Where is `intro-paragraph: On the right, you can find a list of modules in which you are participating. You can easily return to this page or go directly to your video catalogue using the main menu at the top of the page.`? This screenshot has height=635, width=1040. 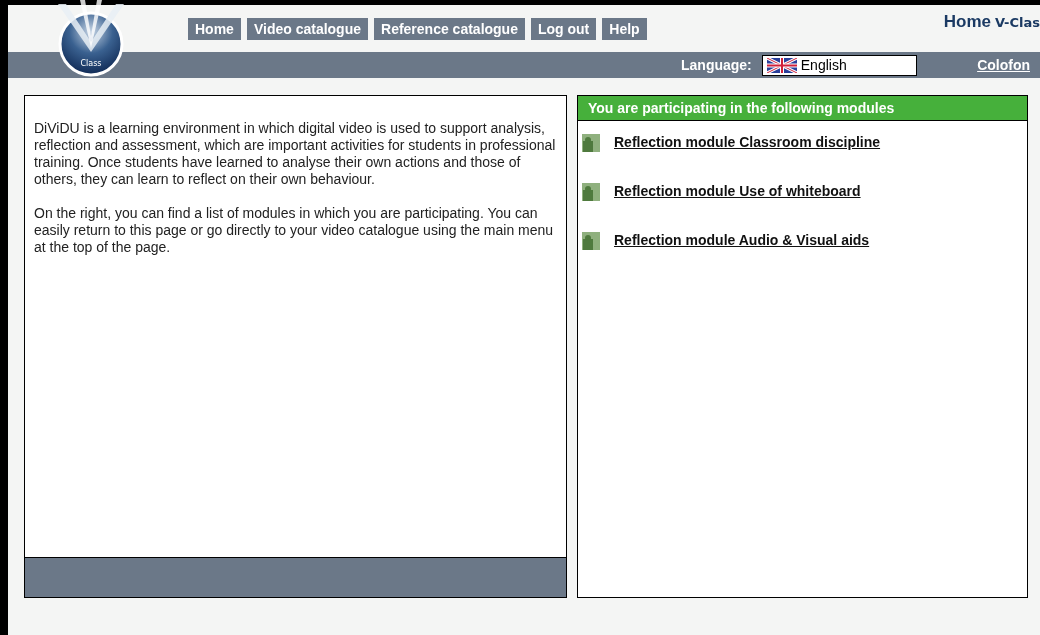
intro-paragraph: On the right, you can find a list of modules in which you are participating. You can easily return to this page or go directly to your video catalogue using the main menu at the top of the page. is located at coordinates (294, 230).